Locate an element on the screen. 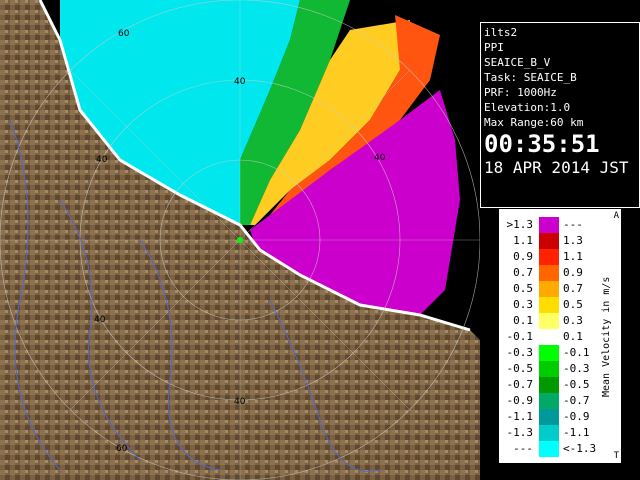  legend-lower-bound: 1.1 is located at coordinates (523, 240).